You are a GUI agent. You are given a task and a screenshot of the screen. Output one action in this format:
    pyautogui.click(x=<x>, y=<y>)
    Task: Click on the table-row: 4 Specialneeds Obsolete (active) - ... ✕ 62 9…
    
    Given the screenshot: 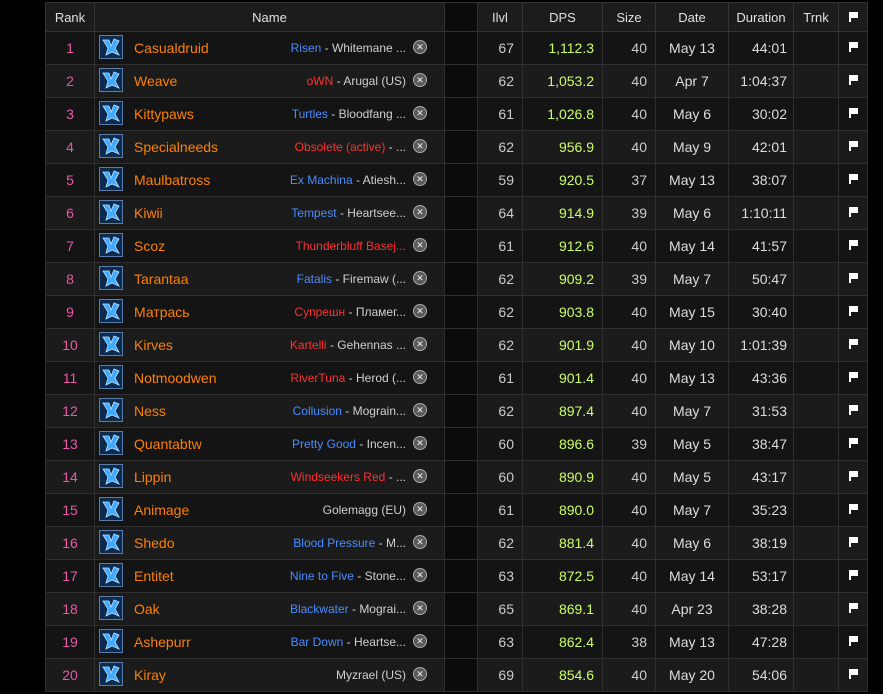 What is the action you would take?
    pyautogui.click(x=456, y=147)
    